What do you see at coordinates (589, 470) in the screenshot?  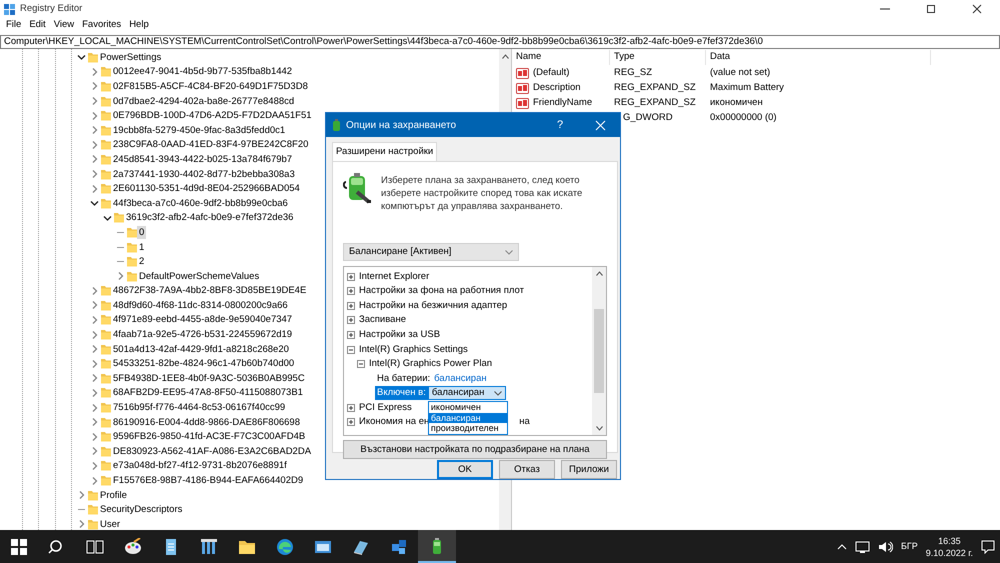 I see `dialog-button: Приложи` at bounding box center [589, 470].